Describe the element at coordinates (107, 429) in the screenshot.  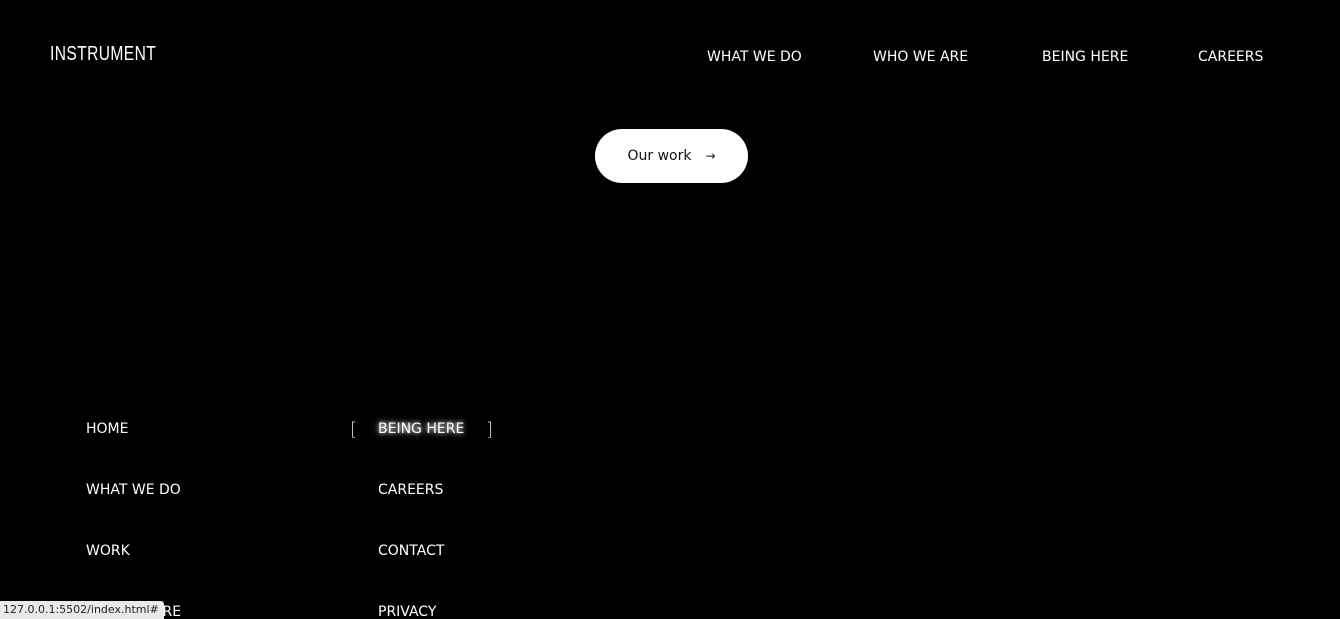
I see `footer-link-home: HOME` at that location.